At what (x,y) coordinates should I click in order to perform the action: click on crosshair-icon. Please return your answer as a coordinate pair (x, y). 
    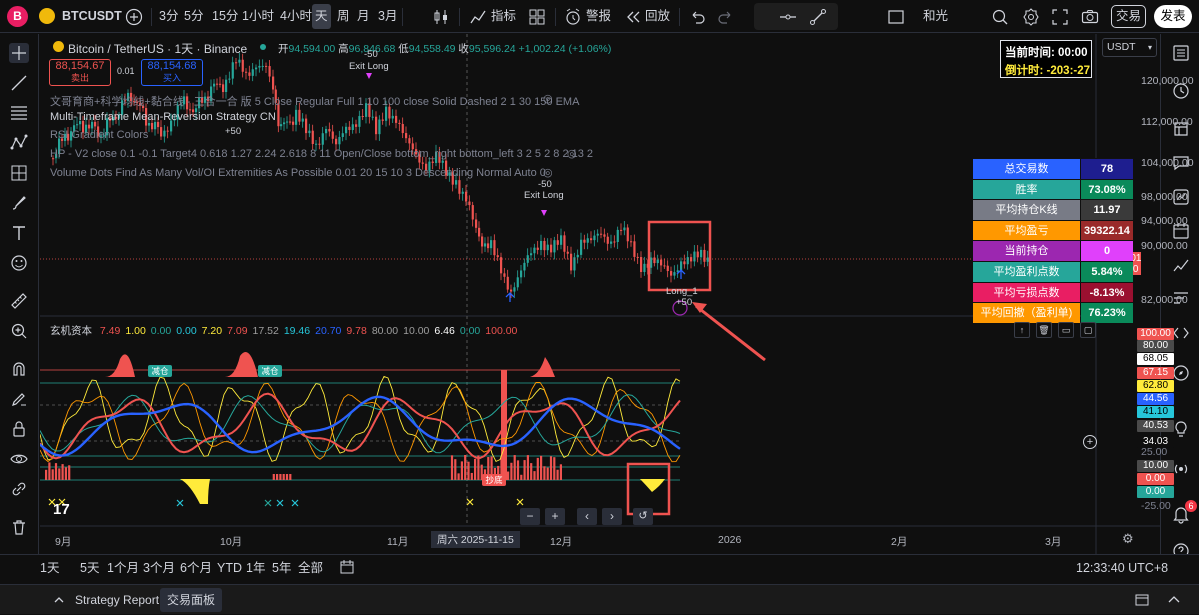
    Looking at the image, I should click on (19, 53).